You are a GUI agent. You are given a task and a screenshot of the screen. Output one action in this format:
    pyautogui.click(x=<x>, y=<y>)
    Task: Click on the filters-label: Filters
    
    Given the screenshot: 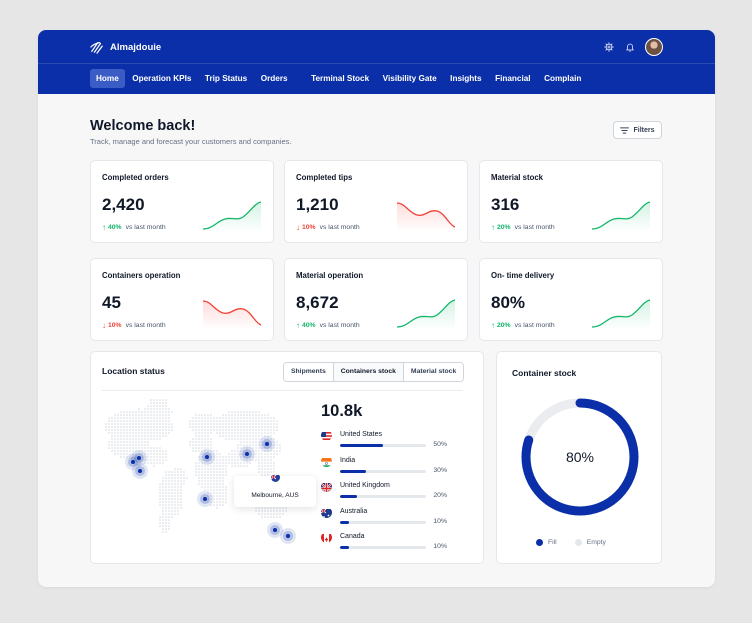 What is the action you would take?
    pyautogui.click(x=644, y=130)
    